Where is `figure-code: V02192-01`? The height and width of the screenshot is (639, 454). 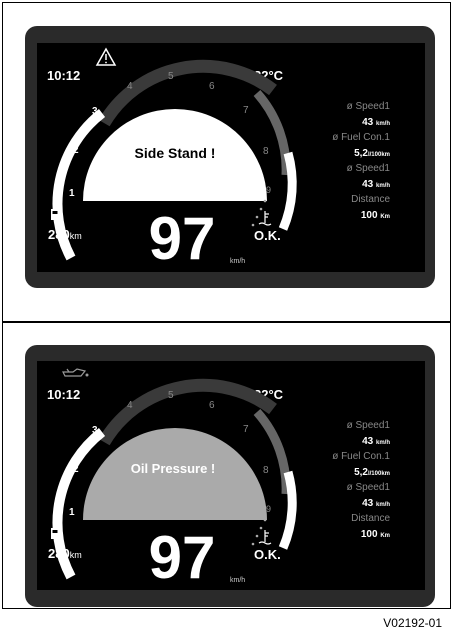
figure-code: V02192-01 is located at coordinates (412, 623).